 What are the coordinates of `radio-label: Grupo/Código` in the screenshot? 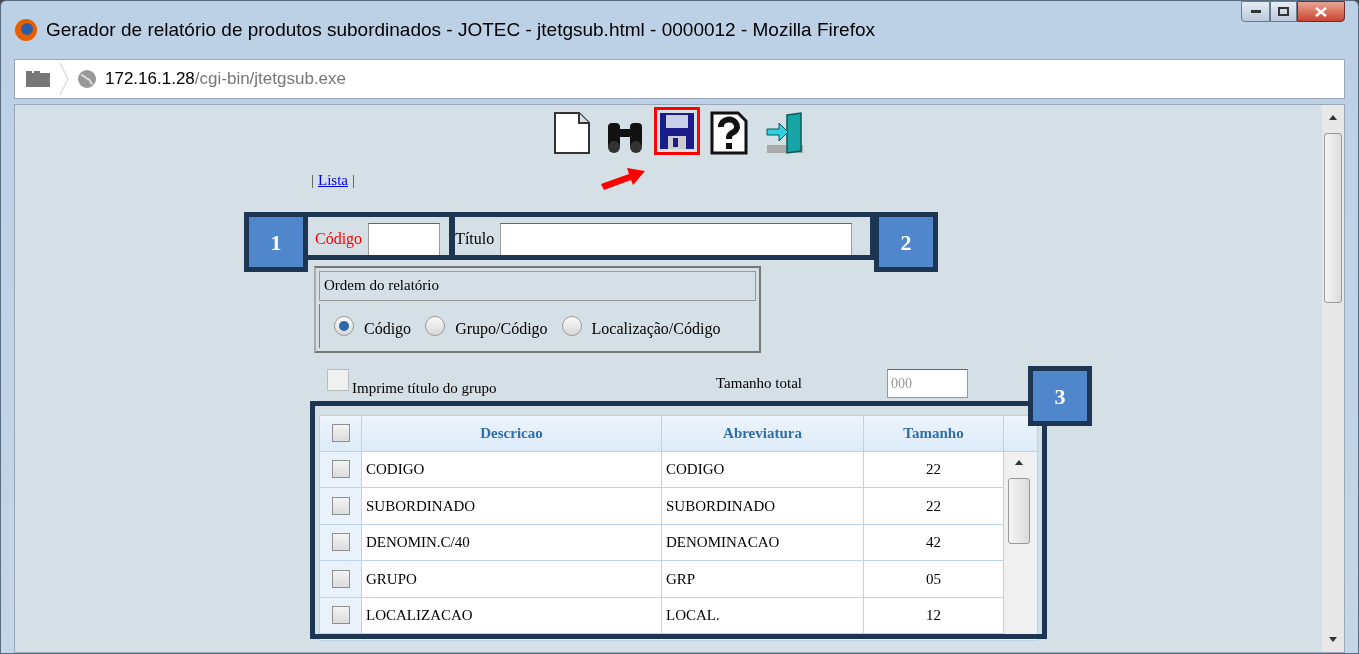 It's located at (501, 329).